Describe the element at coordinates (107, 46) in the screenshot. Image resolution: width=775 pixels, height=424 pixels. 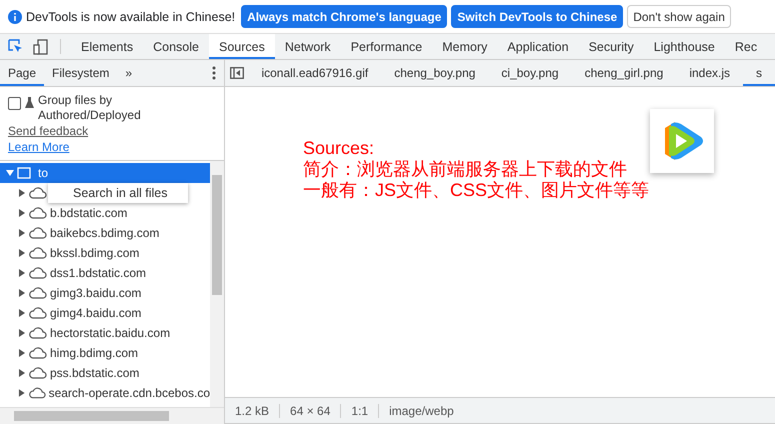
I see `panel-tab: Elements` at that location.